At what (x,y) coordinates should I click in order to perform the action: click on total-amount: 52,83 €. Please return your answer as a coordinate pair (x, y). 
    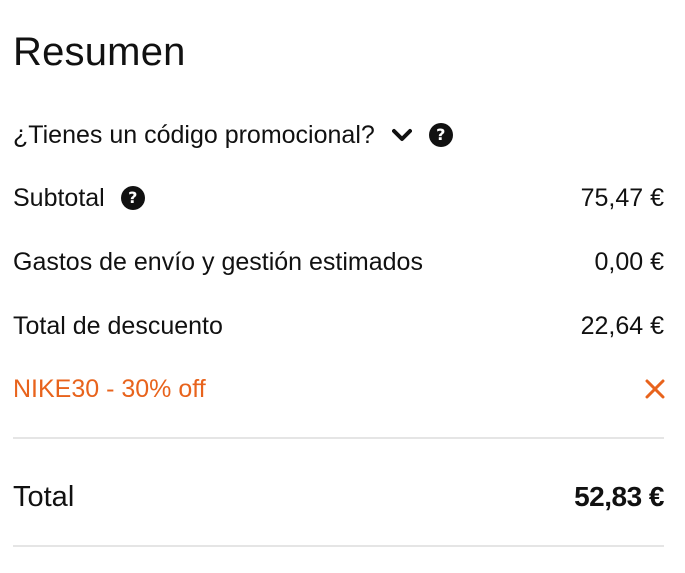
    Looking at the image, I should click on (619, 496).